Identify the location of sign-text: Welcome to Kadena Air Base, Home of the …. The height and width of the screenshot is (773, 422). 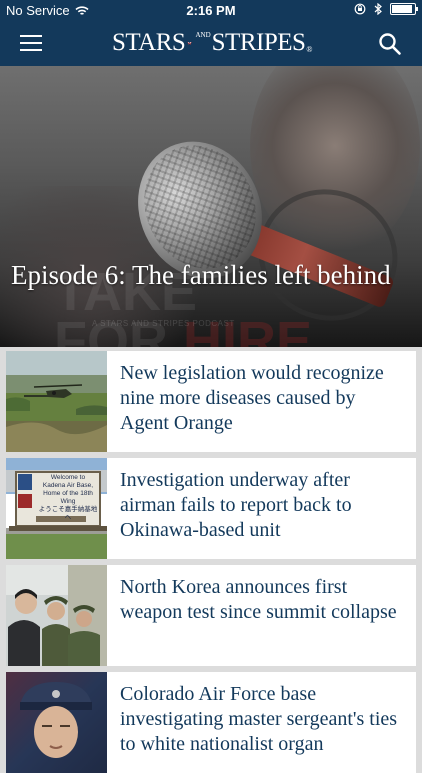
(68, 497).